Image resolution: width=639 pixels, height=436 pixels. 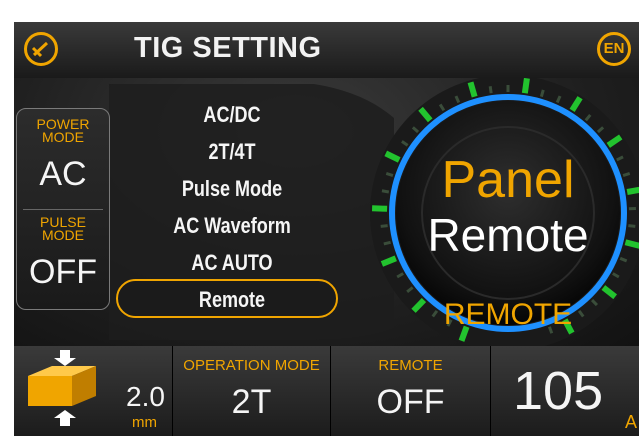 What do you see at coordinates (62, 388) in the screenshot?
I see `thickness-icon` at bounding box center [62, 388].